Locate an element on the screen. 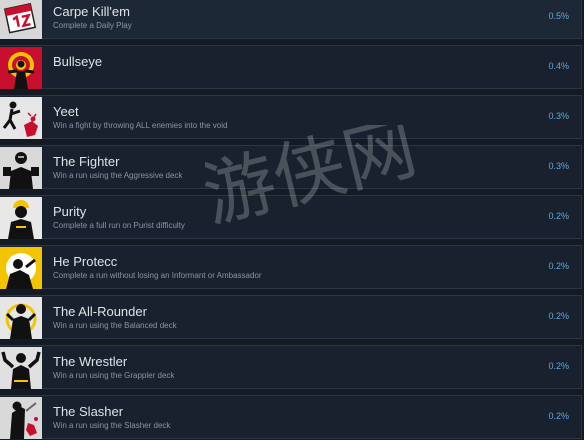 This screenshot has height=440, width=584. wrestler-icon is located at coordinates (21, 368).